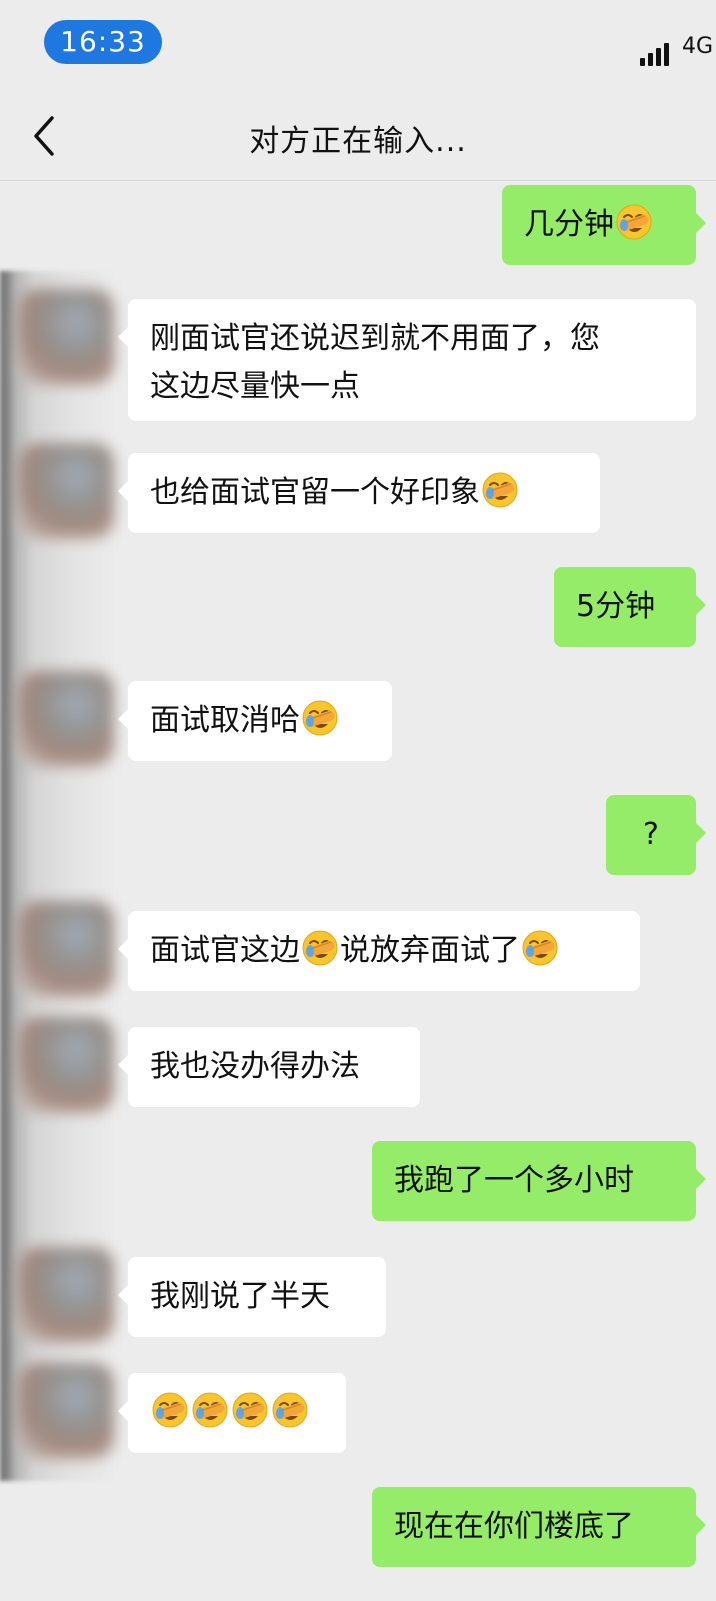 The height and width of the screenshot is (1601, 716). I want to click on message-text: 面试官这边, so click(225, 950).